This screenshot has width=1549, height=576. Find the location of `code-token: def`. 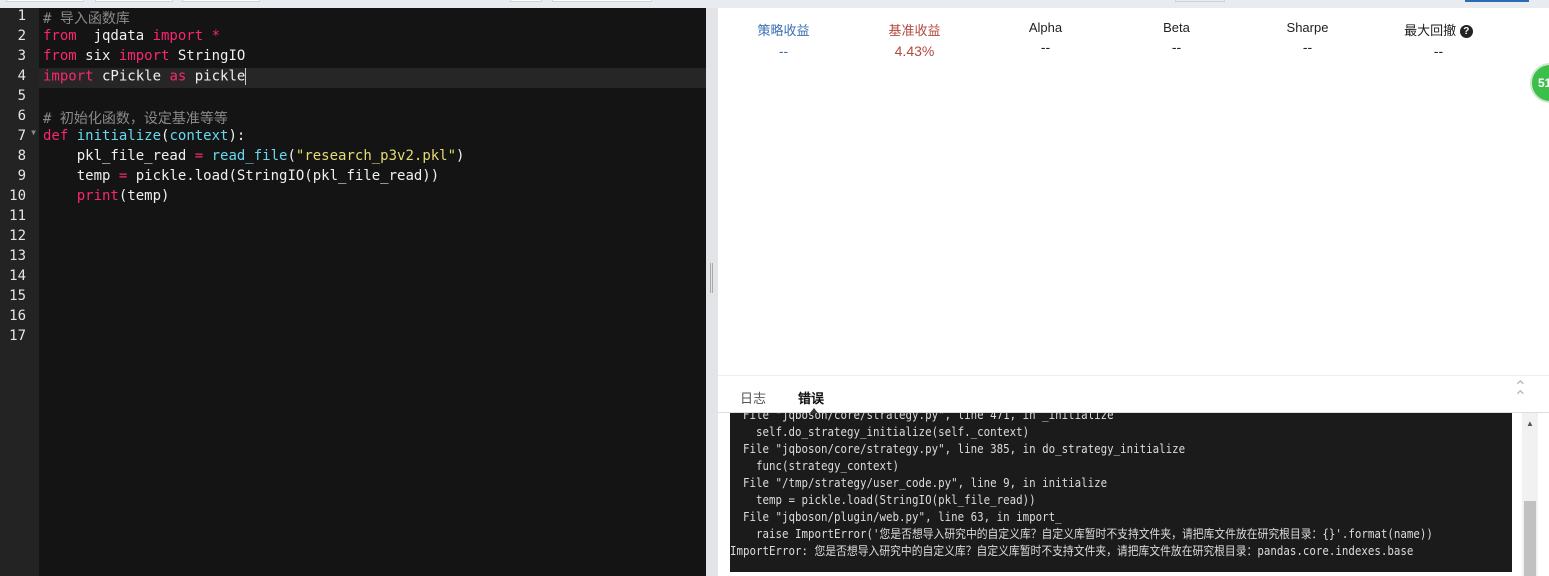

code-token: def is located at coordinates (56, 136).